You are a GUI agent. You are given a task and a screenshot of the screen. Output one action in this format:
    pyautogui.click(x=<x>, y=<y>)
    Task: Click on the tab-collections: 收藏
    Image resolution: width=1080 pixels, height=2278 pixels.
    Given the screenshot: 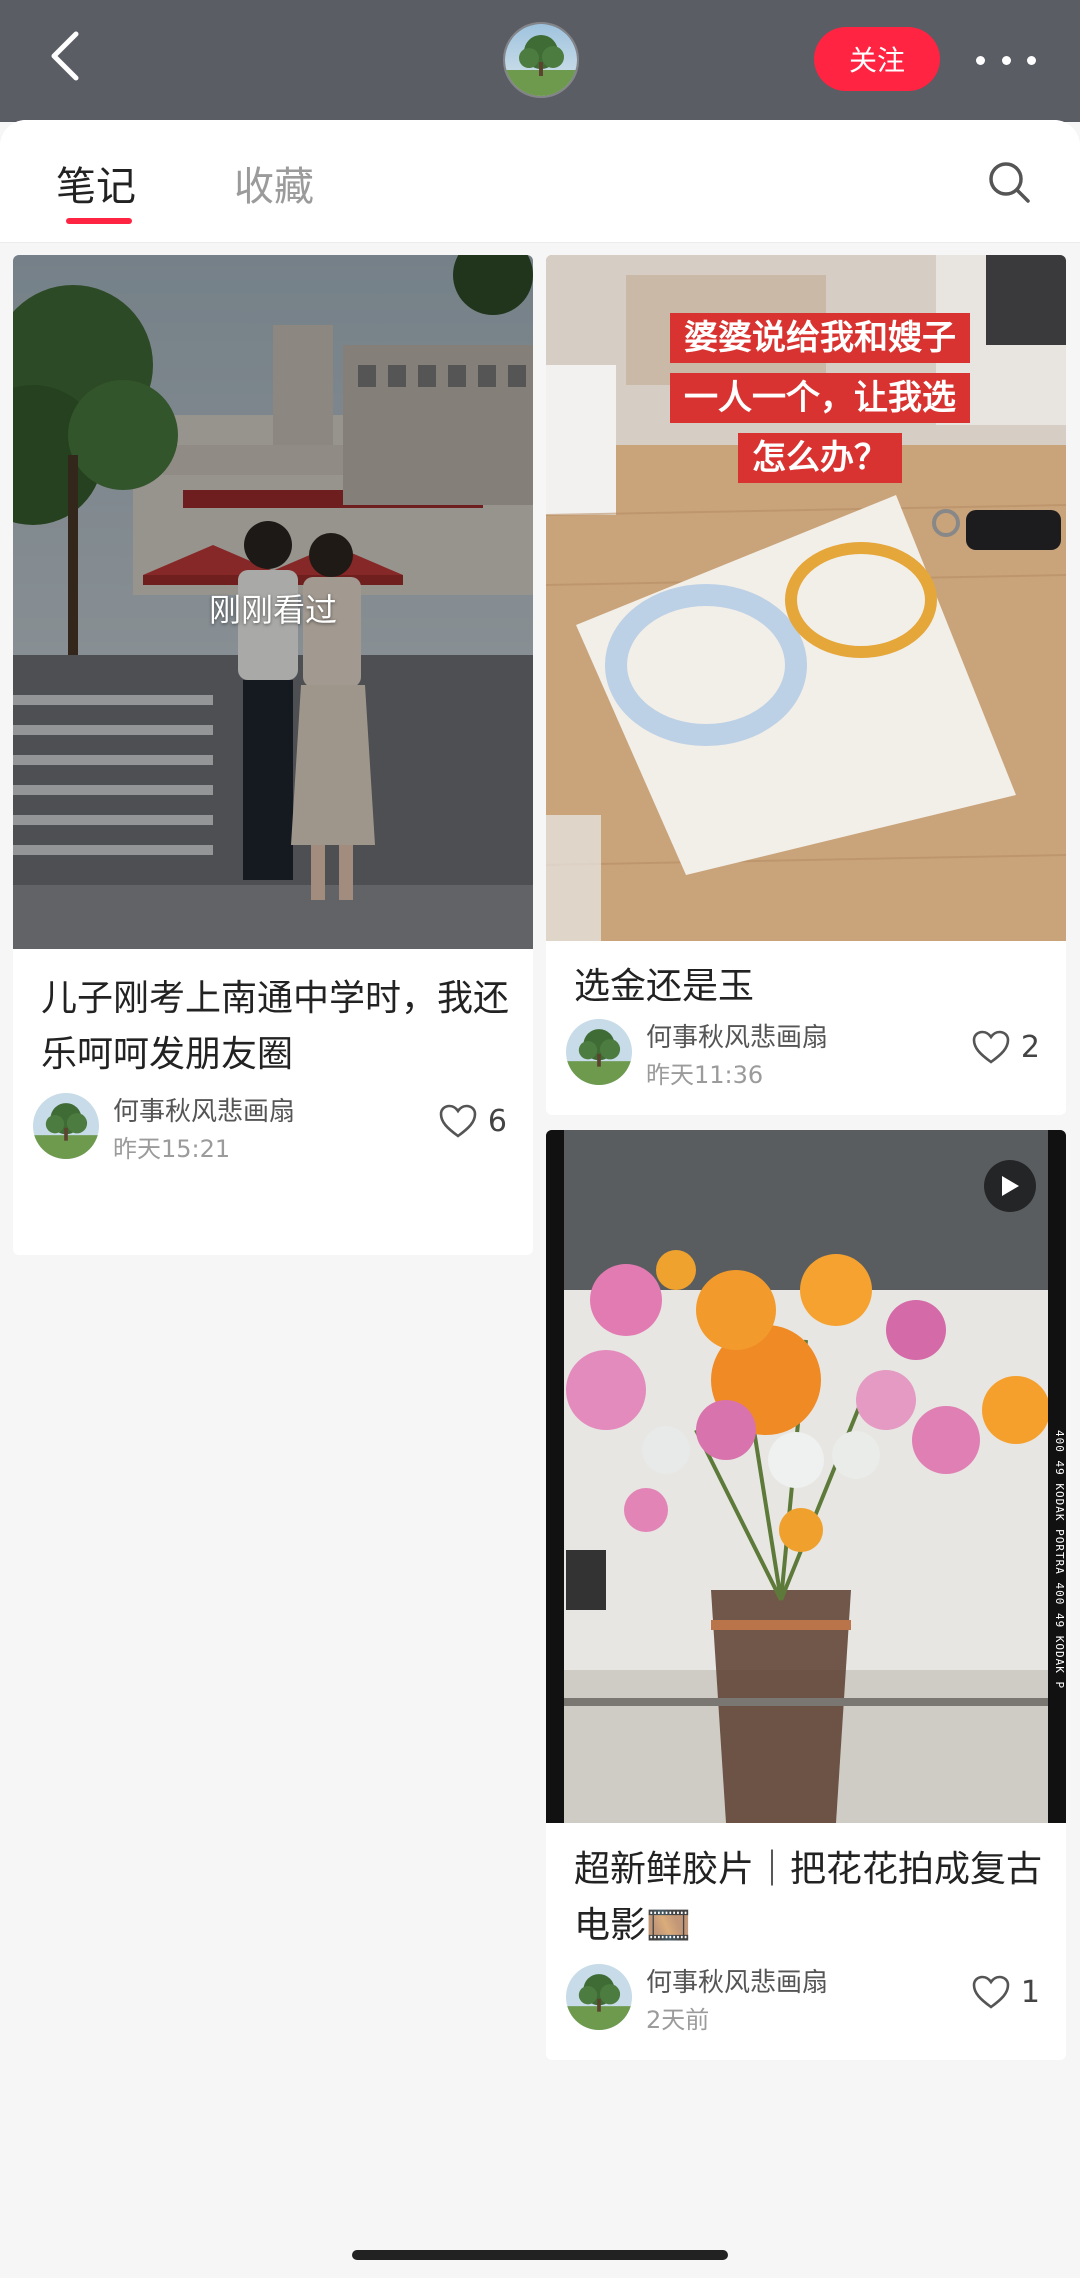 What is the action you would take?
    pyautogui.click(x=274, y=183)
    